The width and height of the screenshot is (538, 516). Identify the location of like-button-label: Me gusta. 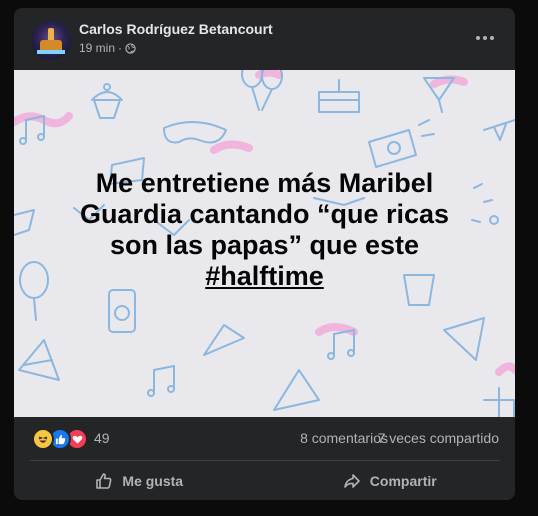
(153, 481).